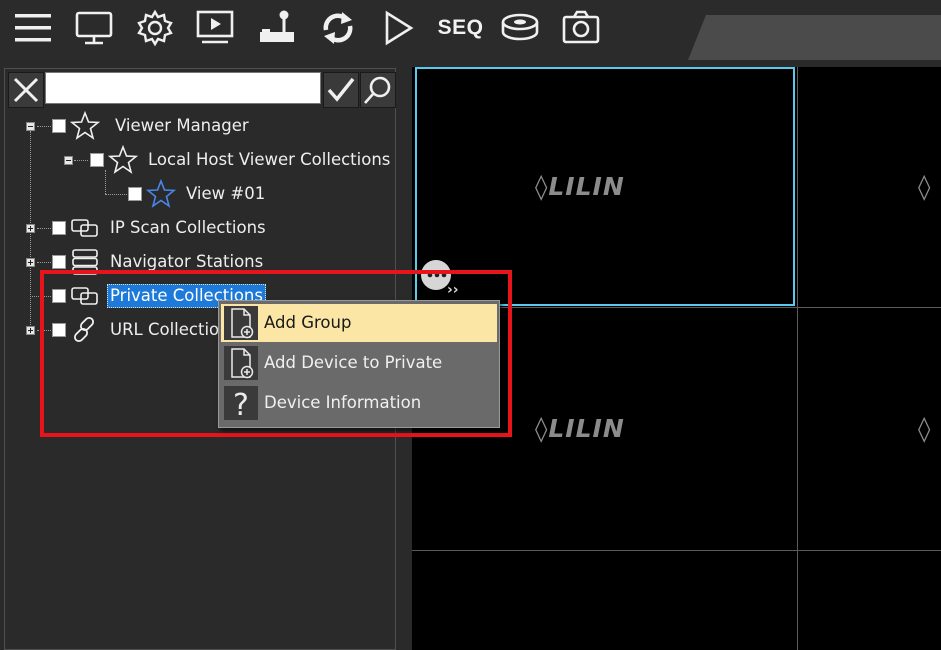  I want to click on question-icon: ?, so click(241, 404).